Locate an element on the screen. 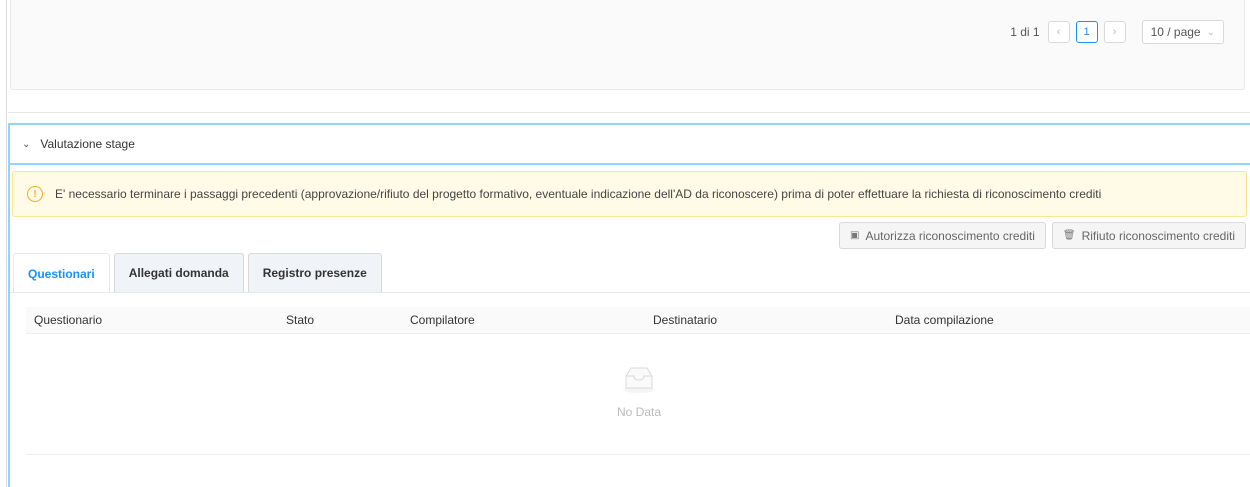 The height and width of the screenshot is (487, 1250). tab-allegati-domanda: Allegati domanda is located at coordinates (178, 272).